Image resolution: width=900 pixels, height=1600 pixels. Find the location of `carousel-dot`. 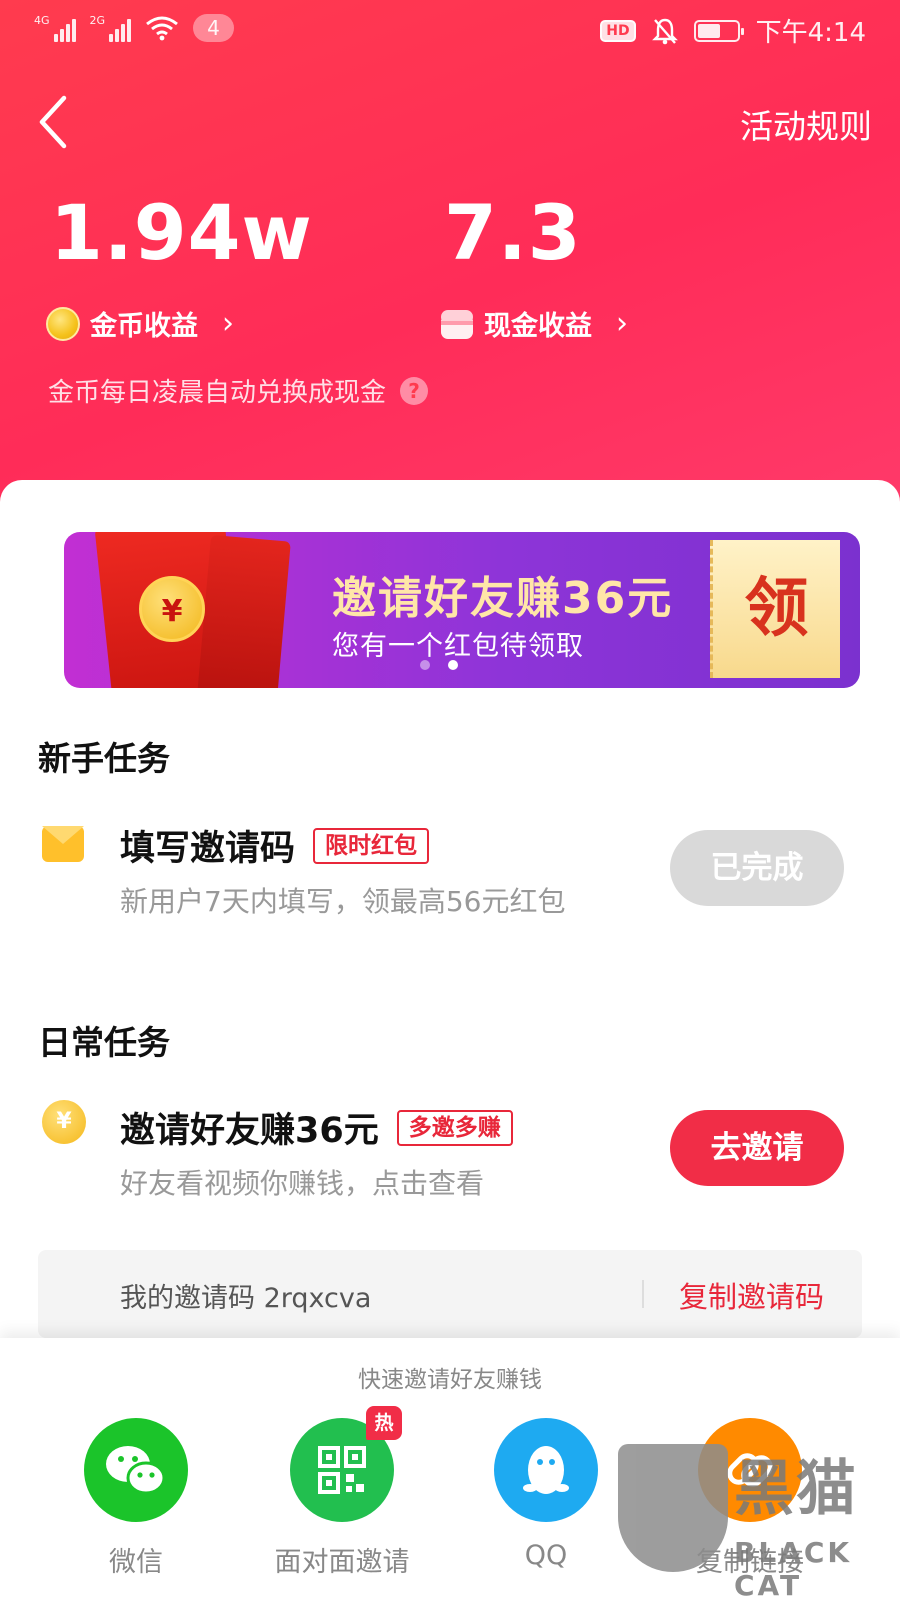

carousel-dot is located at coordinates (425, 665).